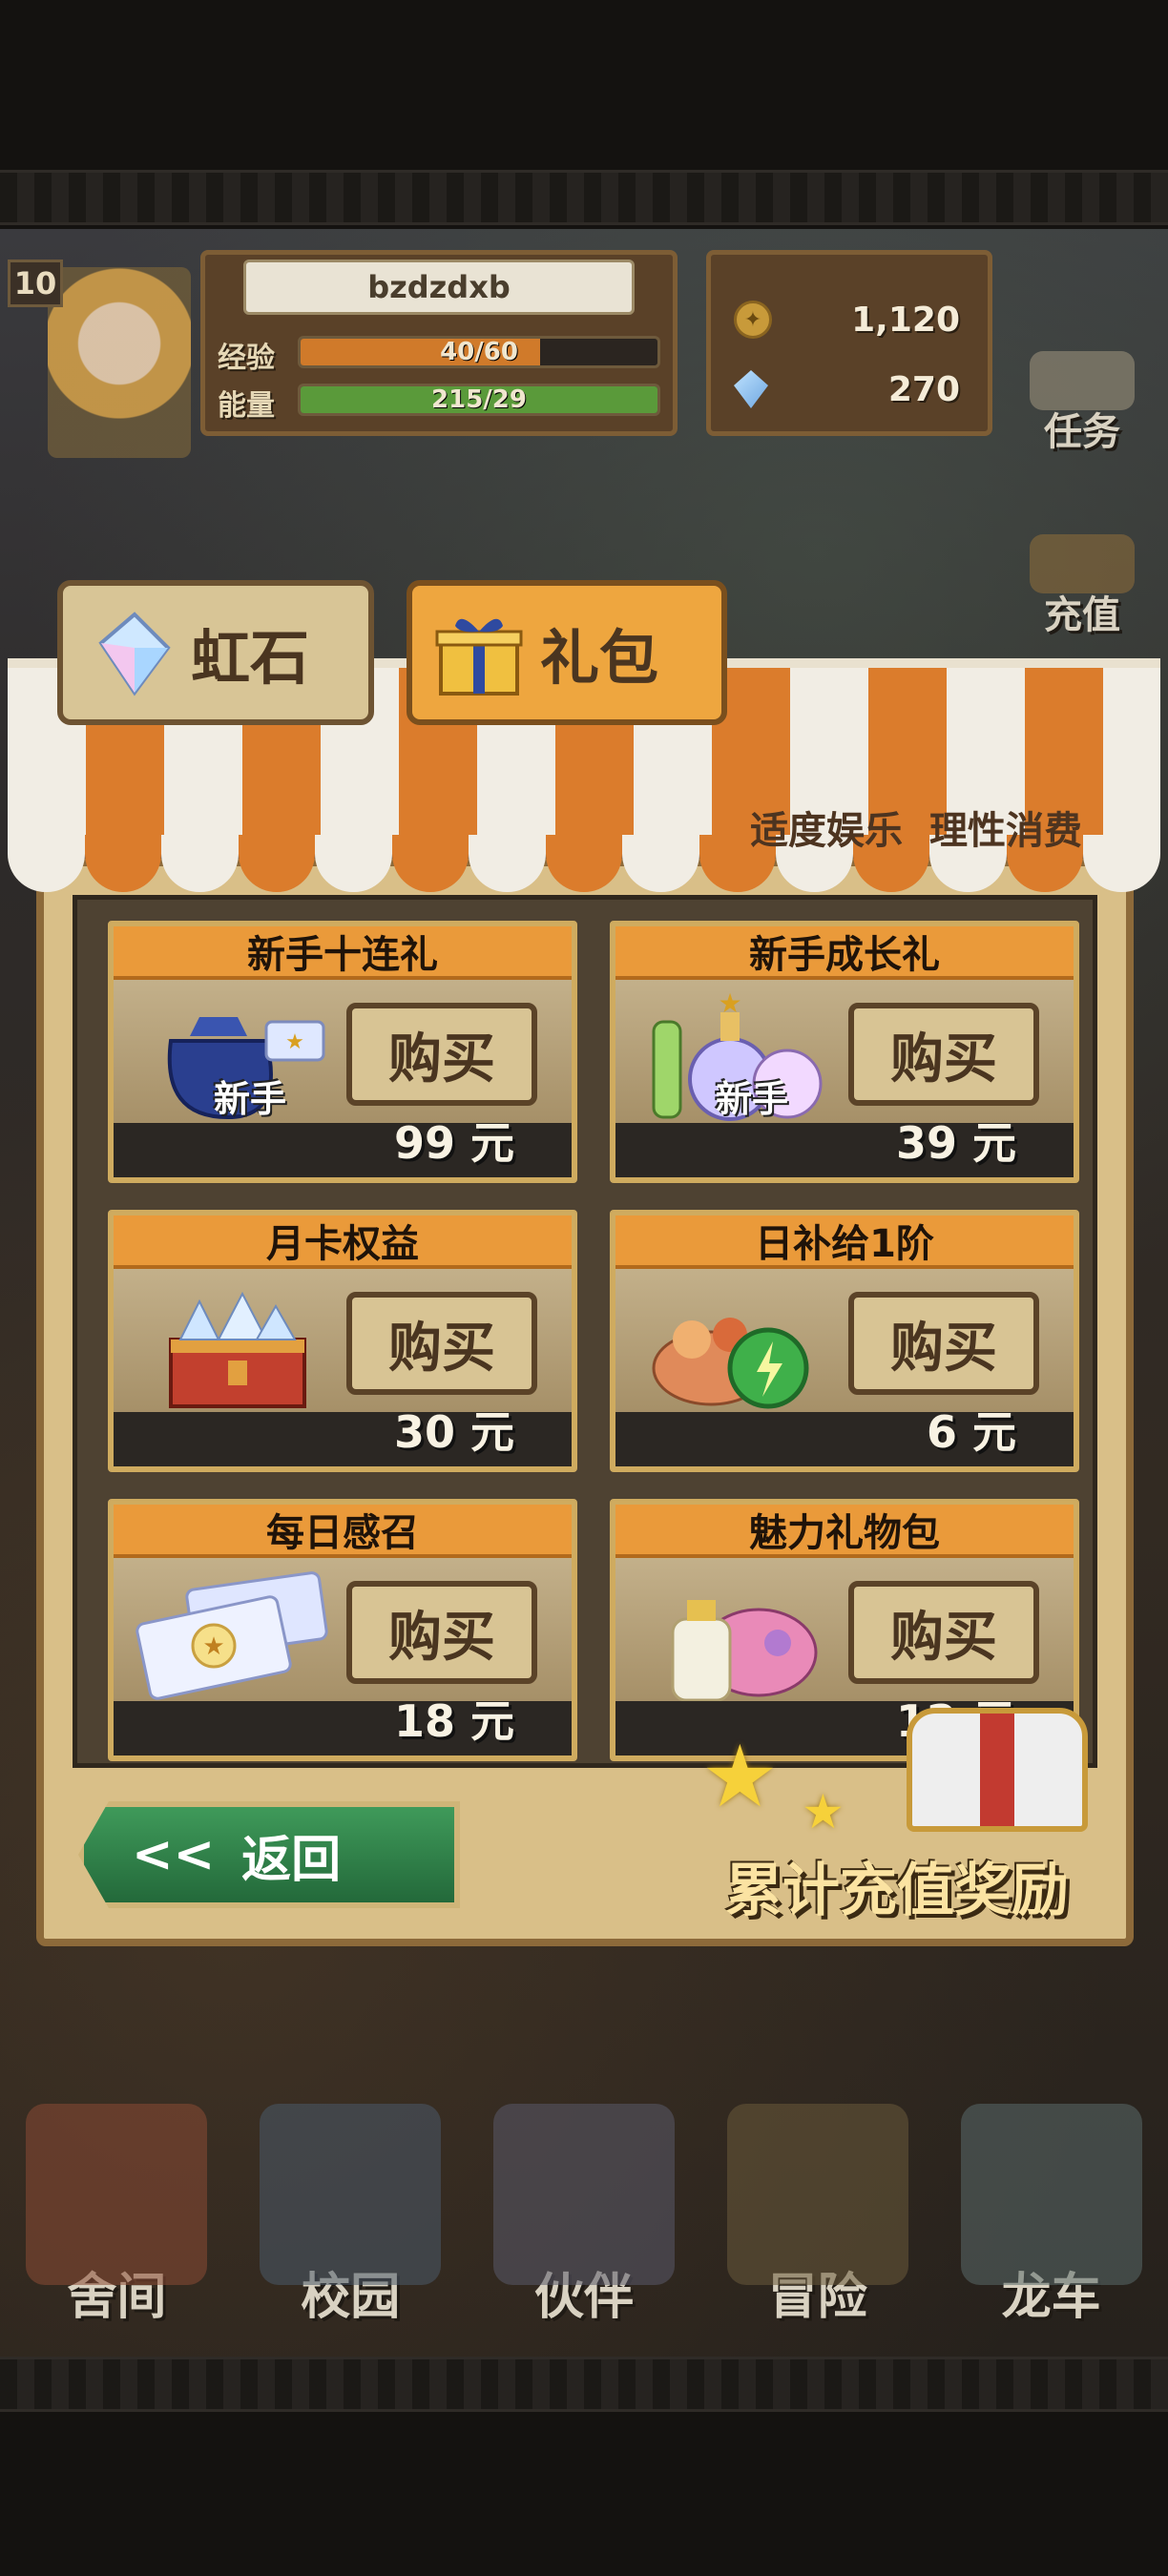  Describe the element at coordinates (971, 1432) in the screenshot. I see `package-price: 6 元` at that location.